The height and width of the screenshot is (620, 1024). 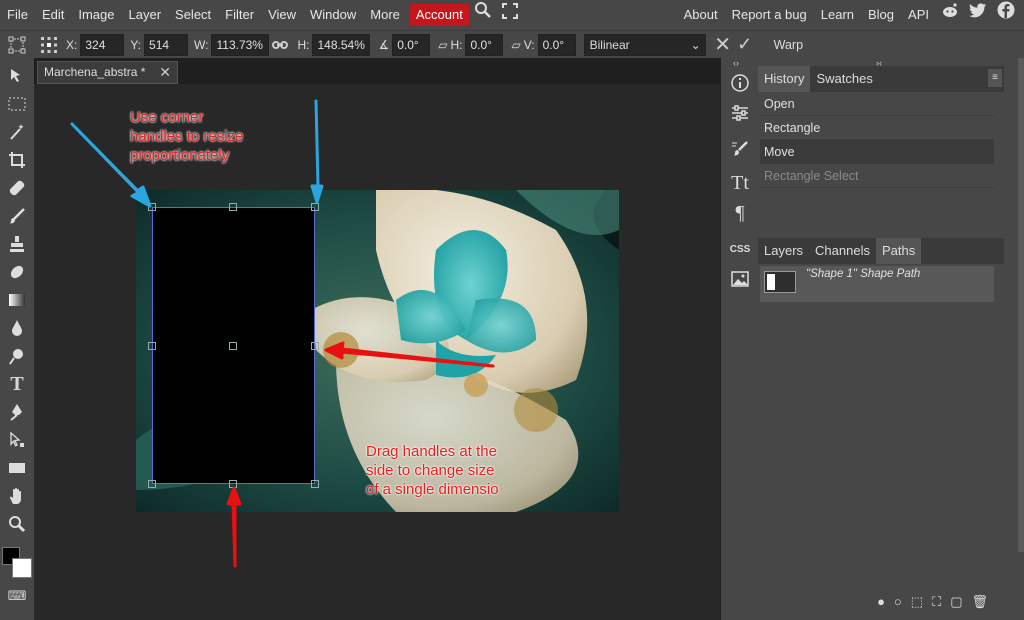 I want to click on tab-history: History, so click(x=784, y=79).